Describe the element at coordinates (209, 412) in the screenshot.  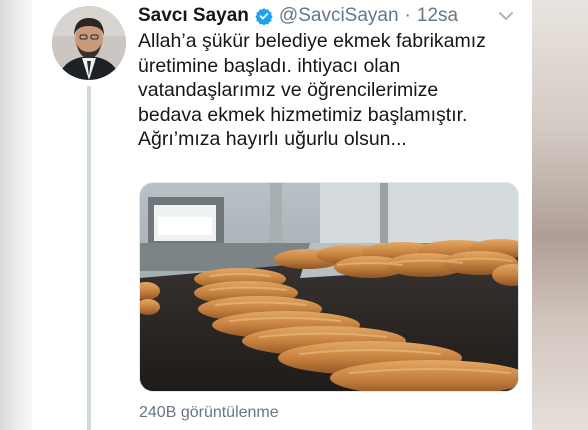
I see `view-count: 240B görüntülenme` at that location.